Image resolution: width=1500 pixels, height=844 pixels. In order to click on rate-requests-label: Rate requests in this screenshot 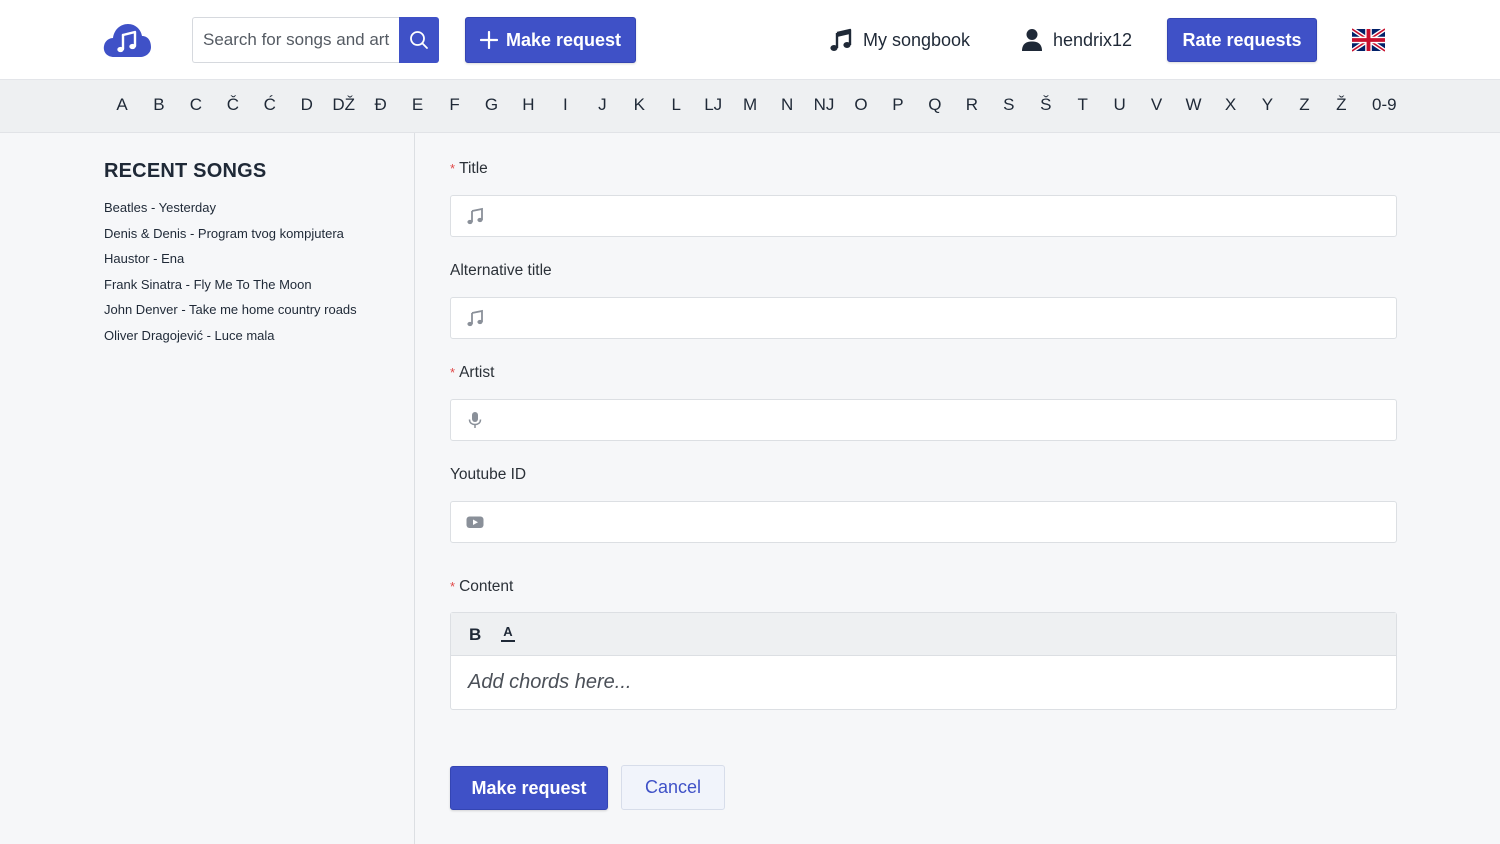, I will do `click(1242, 39)`.